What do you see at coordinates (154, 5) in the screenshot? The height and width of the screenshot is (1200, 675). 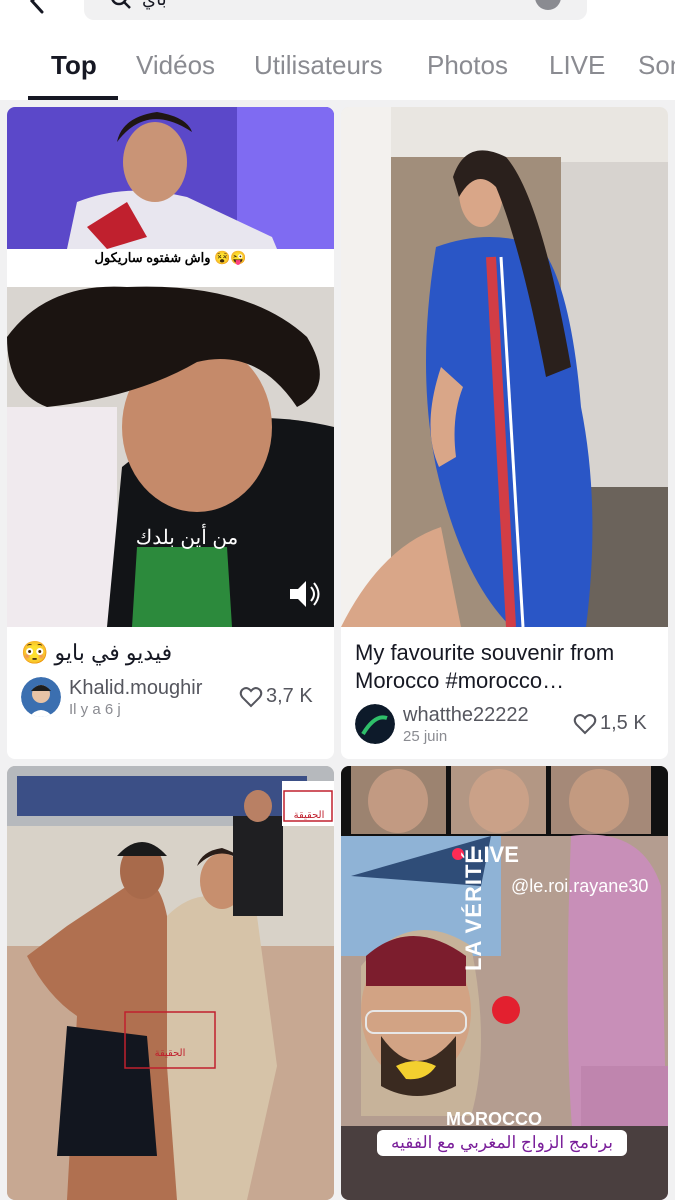 I see `search-query: باي` at bounding box center [154, 5].